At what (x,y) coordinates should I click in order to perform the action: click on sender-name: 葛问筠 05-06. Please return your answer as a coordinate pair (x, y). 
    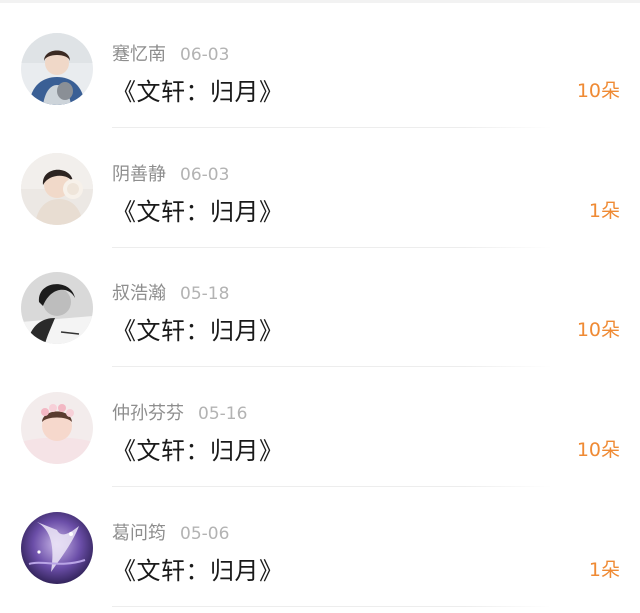
    Looking at the image, I should click on (171, 533).